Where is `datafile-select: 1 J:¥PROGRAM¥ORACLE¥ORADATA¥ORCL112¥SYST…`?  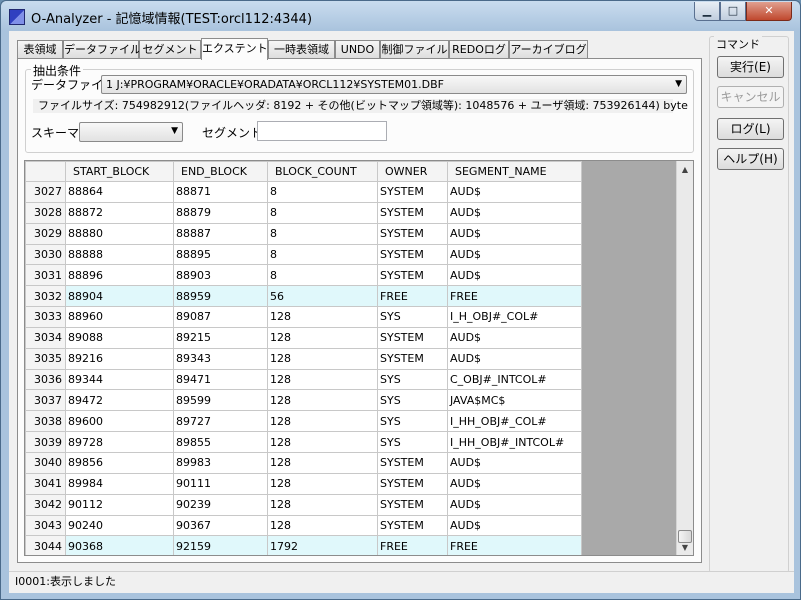 datafile-select: 1 J:¥PROGRAM¥ORACLE¥ORADATA¥ORCL112¥SYST… is located at coordinates (394, 84).